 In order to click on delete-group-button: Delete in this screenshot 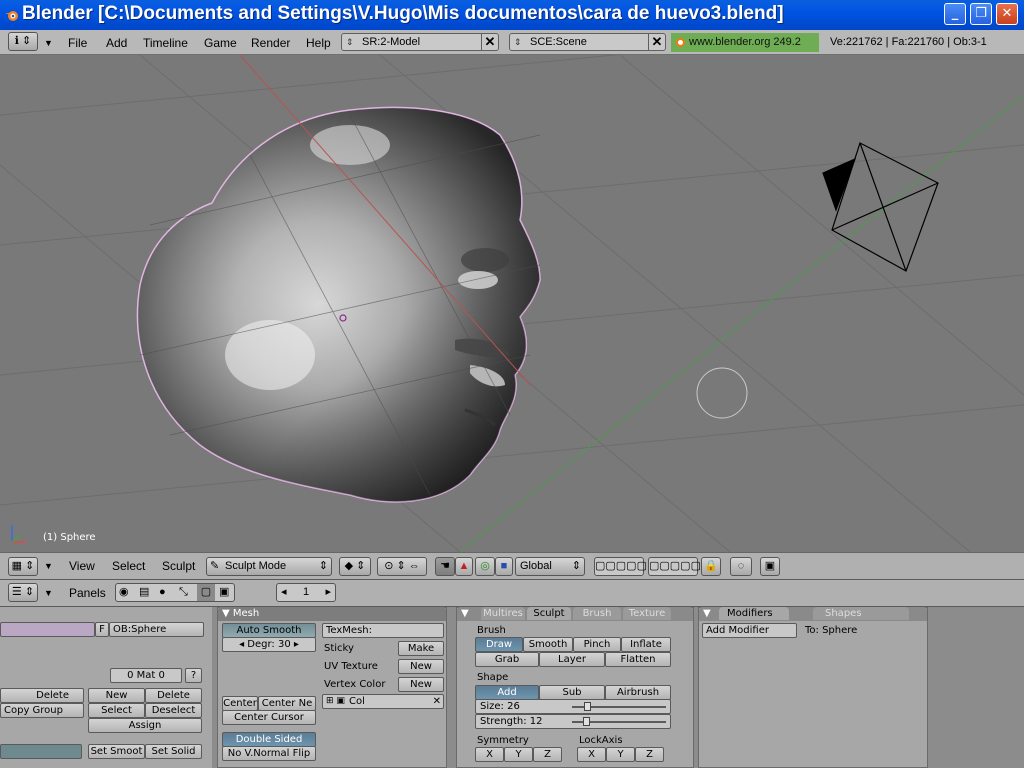, I will do `click(42, 695)`.